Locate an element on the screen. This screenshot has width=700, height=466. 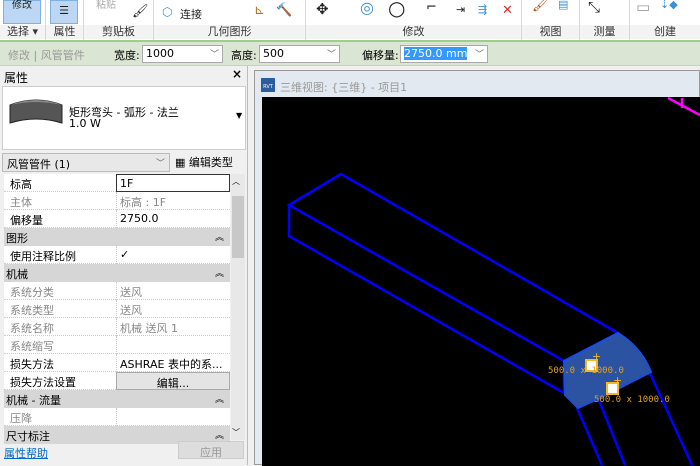
dimension-label-1: 500.0 x 1000.0 is located at coordinates (586, 371).